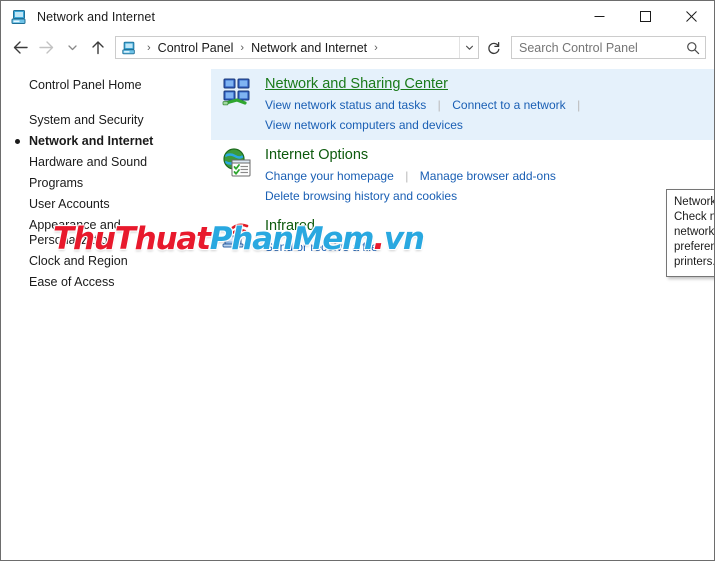 This screenshot has width=715, height=561. What do you see at coordinates (508, 105) in the screenshot?
I see `link-connect-to-a-network: Connect to a network` at bounding box center [508, 105].